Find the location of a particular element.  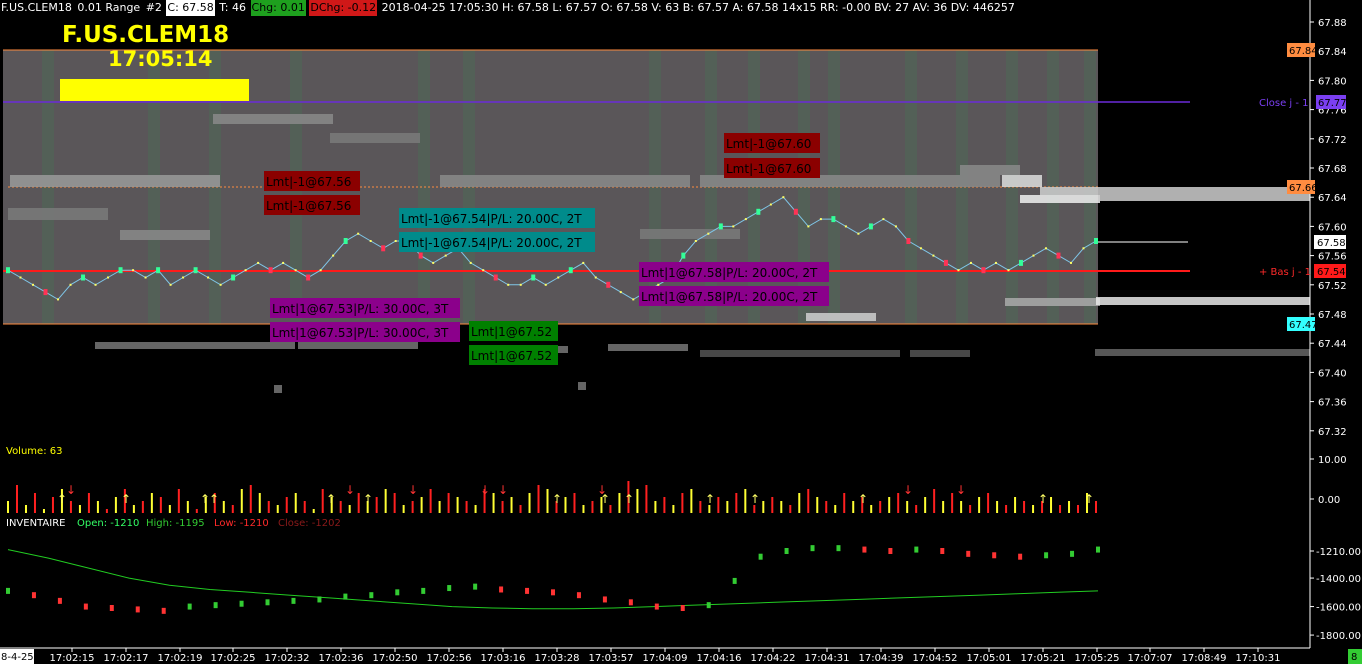

time-tick-label: 17:10:31 is located at coordinates (1258, 658).